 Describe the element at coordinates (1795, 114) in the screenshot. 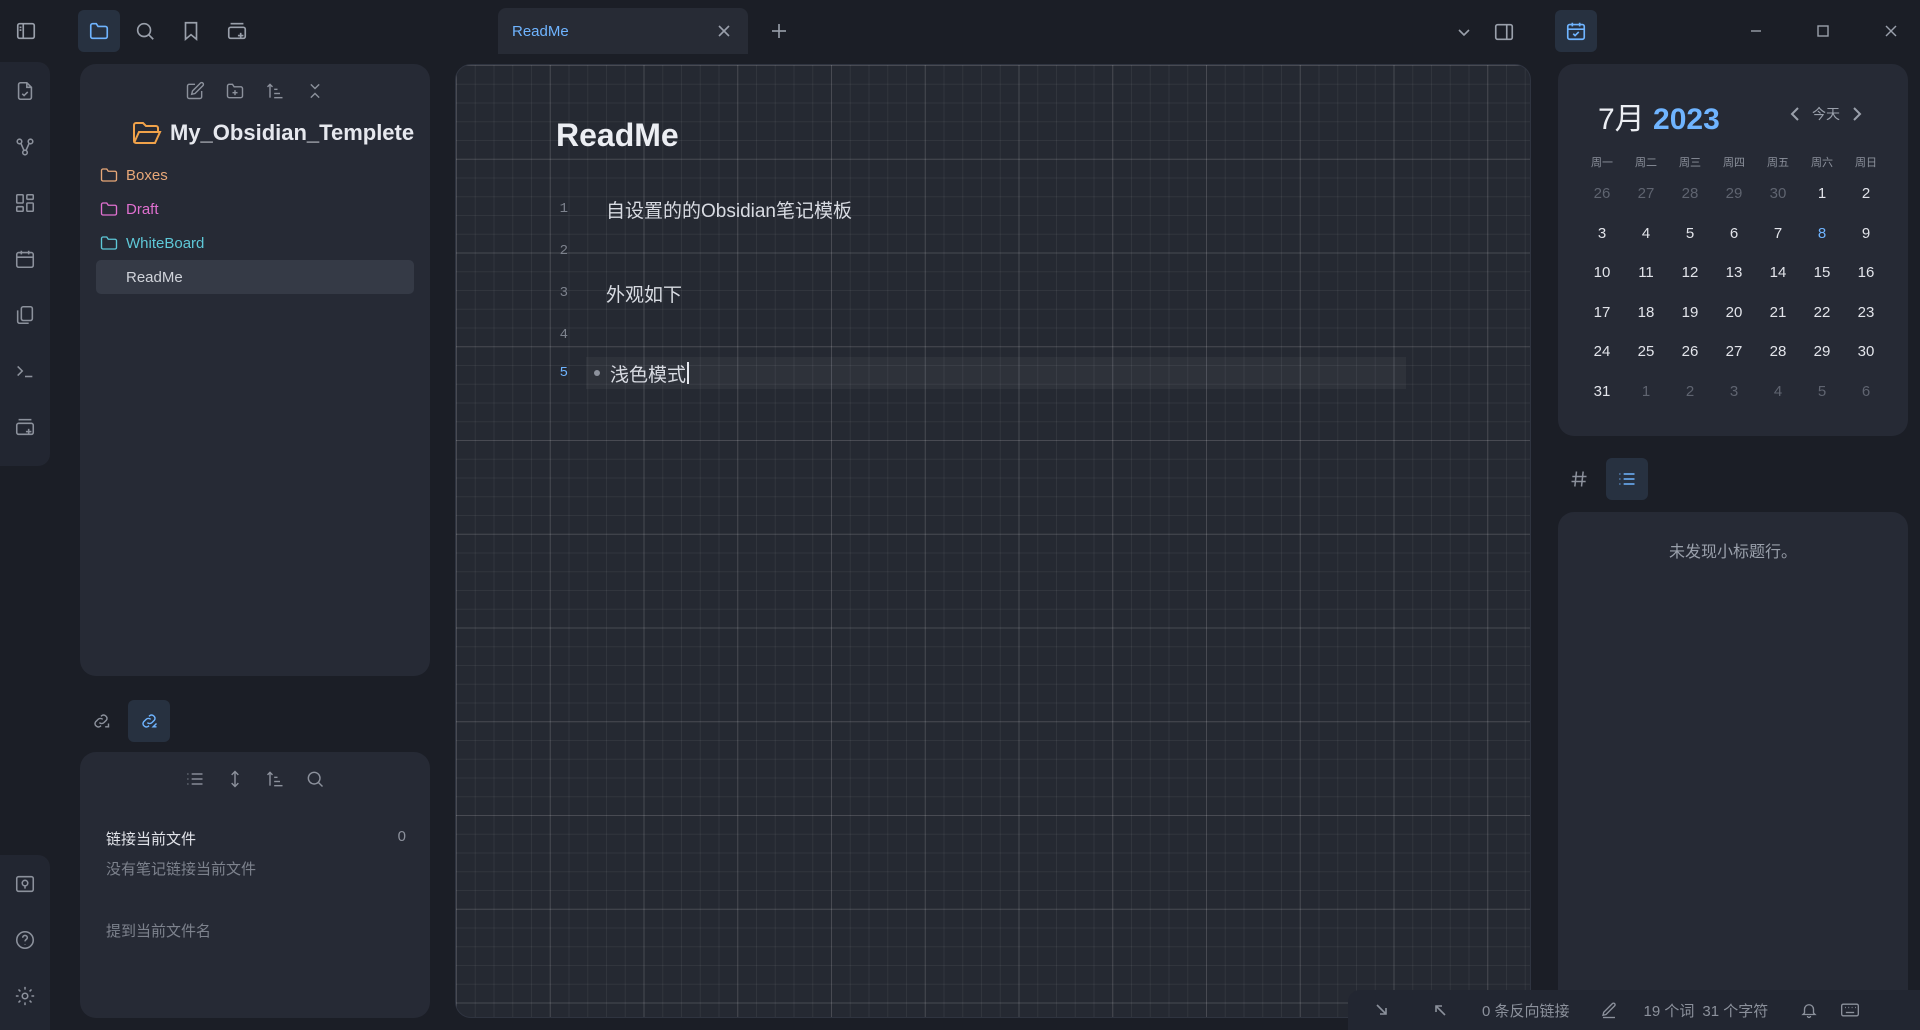

I see `chevron-left-icon` at that location.